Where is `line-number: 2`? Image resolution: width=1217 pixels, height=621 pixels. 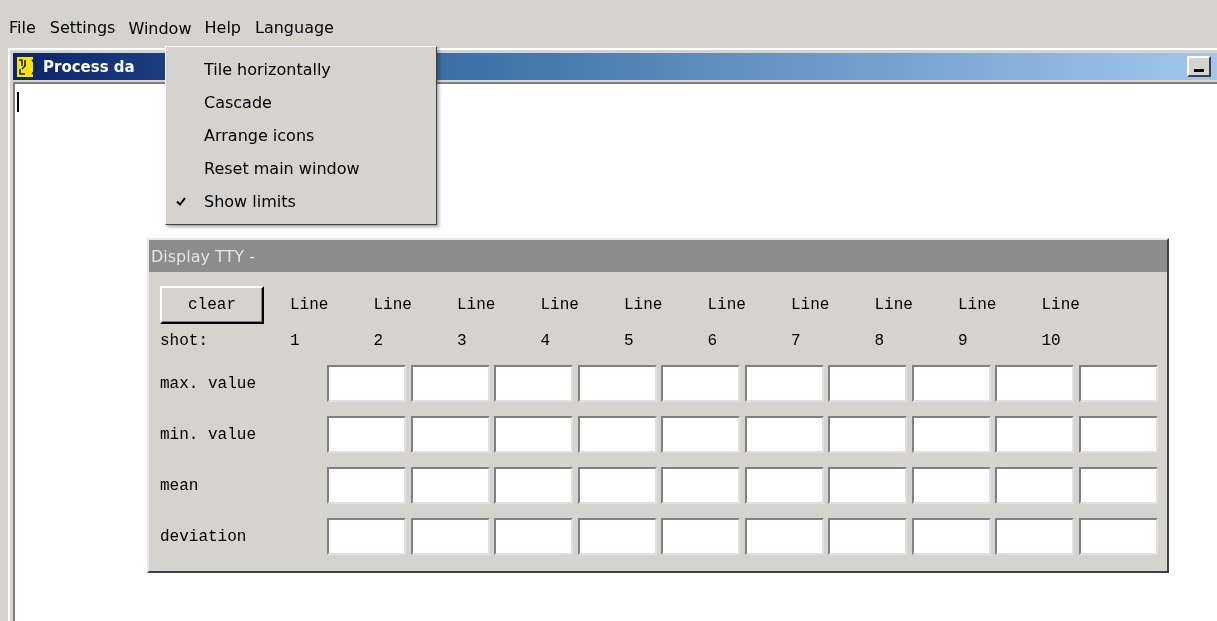 line-number: 2 is located at coordinates (379, 341).